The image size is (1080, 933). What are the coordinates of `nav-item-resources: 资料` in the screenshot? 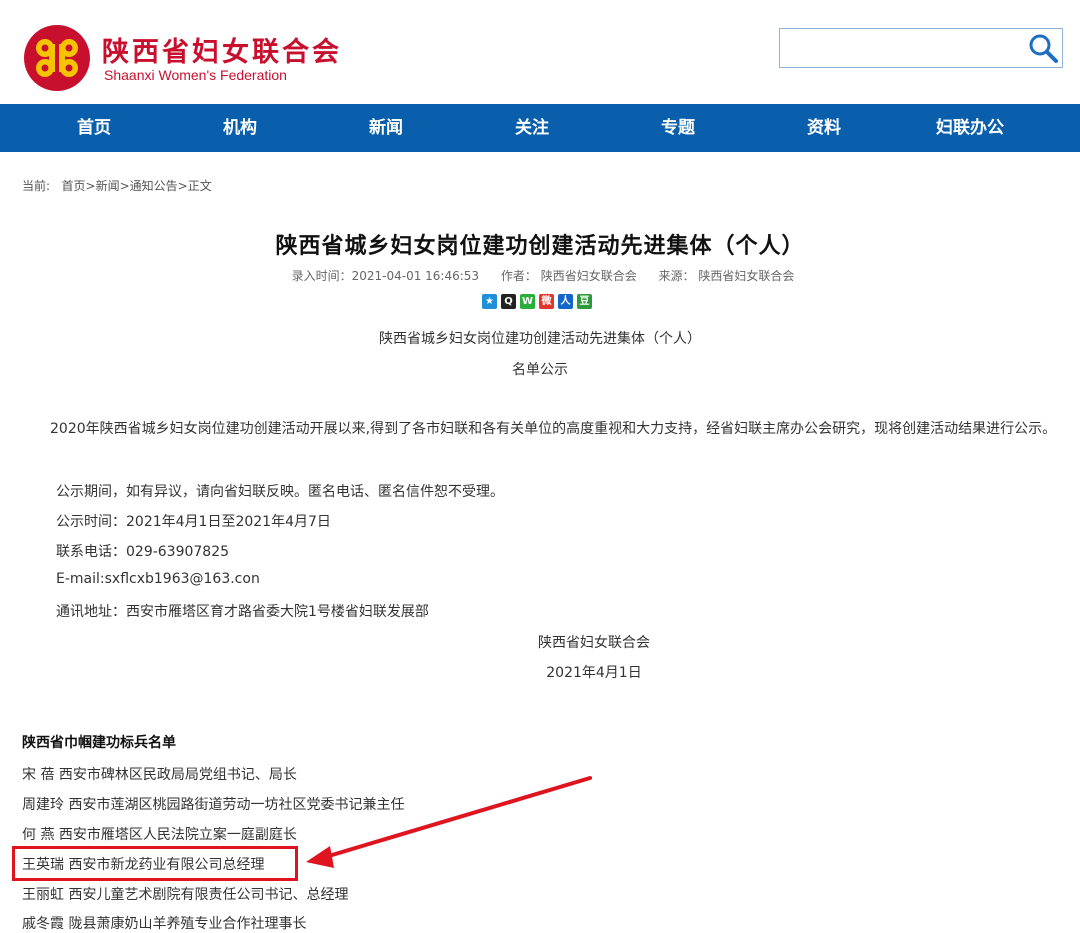 It's located at (824, 128).